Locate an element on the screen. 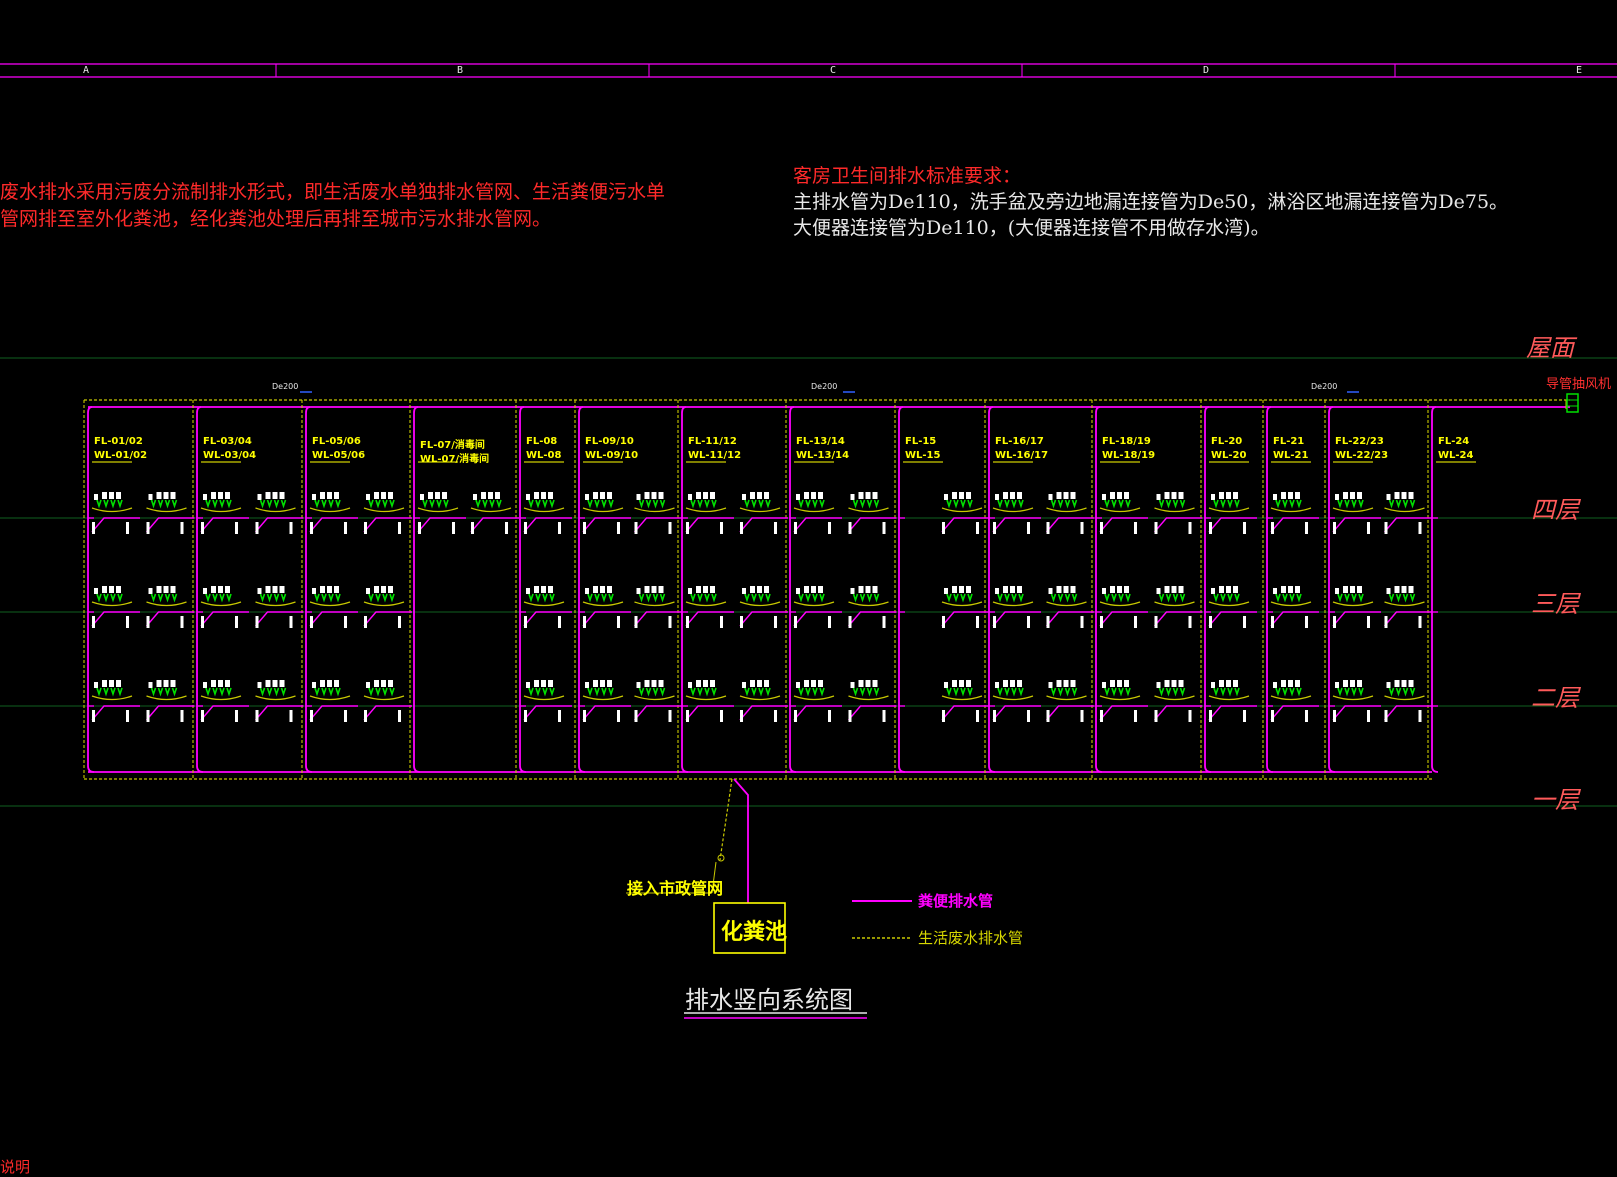  septic-tank-label: 化粪池 is located at coordinates (754, 932).